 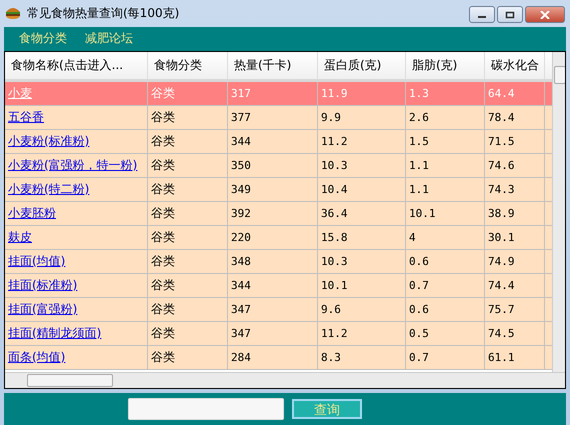 I want to click on minimize-button, so click(x=482, y=14).